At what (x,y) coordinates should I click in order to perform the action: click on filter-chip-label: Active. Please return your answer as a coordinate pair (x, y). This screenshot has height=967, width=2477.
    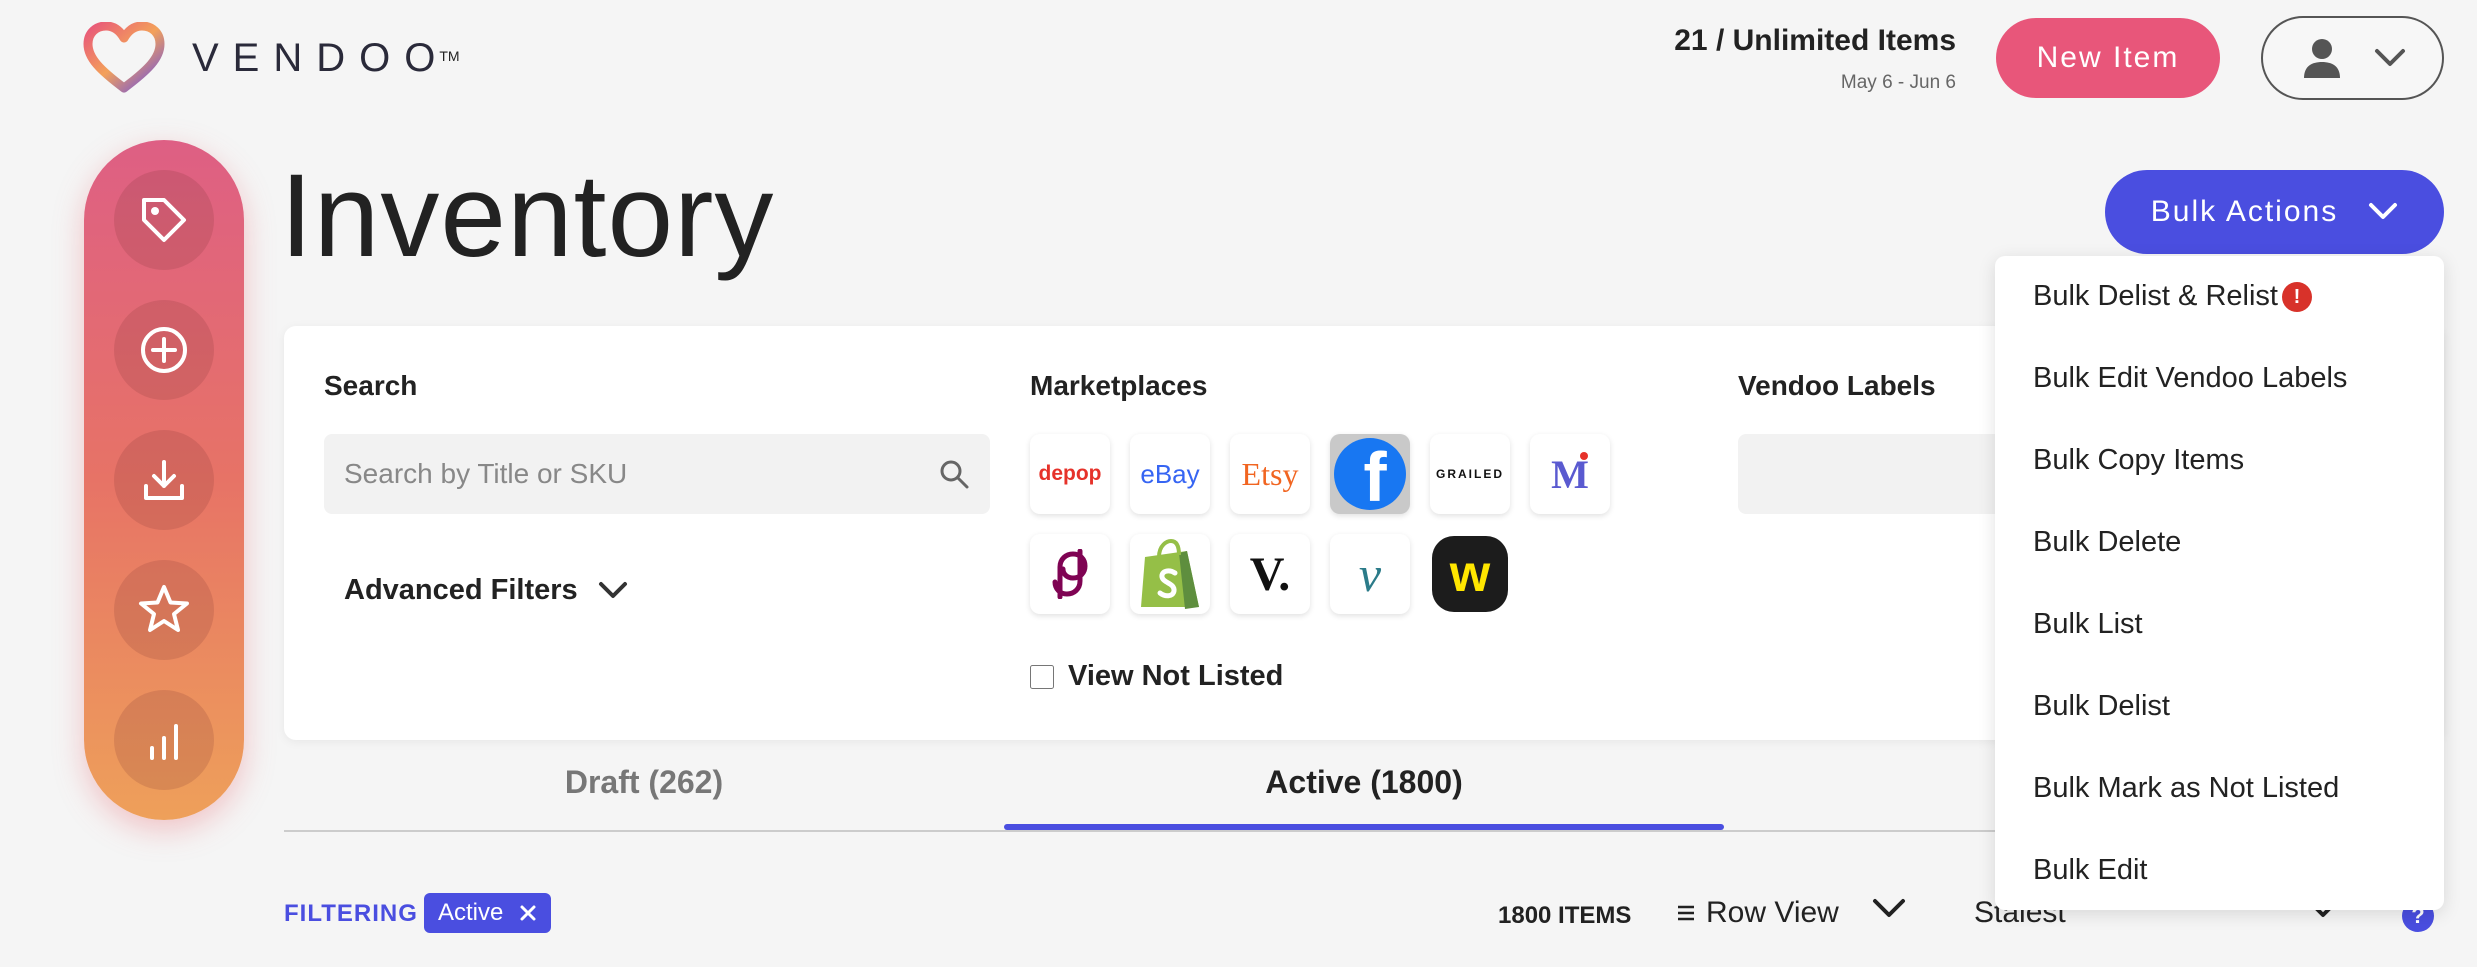
    Looking at the image, I should click on (471, 912).